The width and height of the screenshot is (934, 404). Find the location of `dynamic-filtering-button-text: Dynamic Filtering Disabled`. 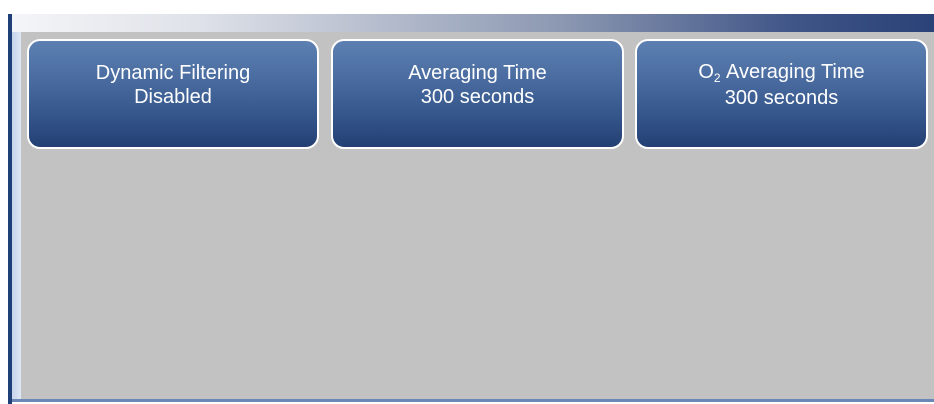

dynamic-filtering-button-text: Dynamic Filtering Disabled is located at coordinates (173, 85).